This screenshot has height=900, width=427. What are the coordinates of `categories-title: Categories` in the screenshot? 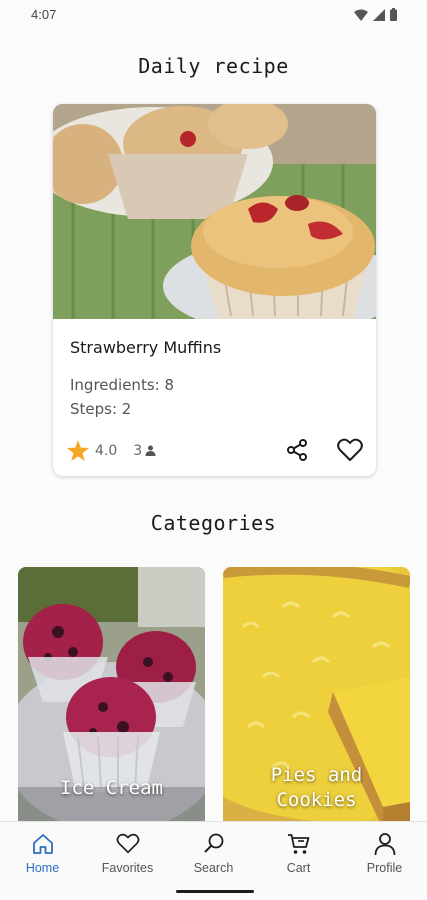 It's located at (213, 523).